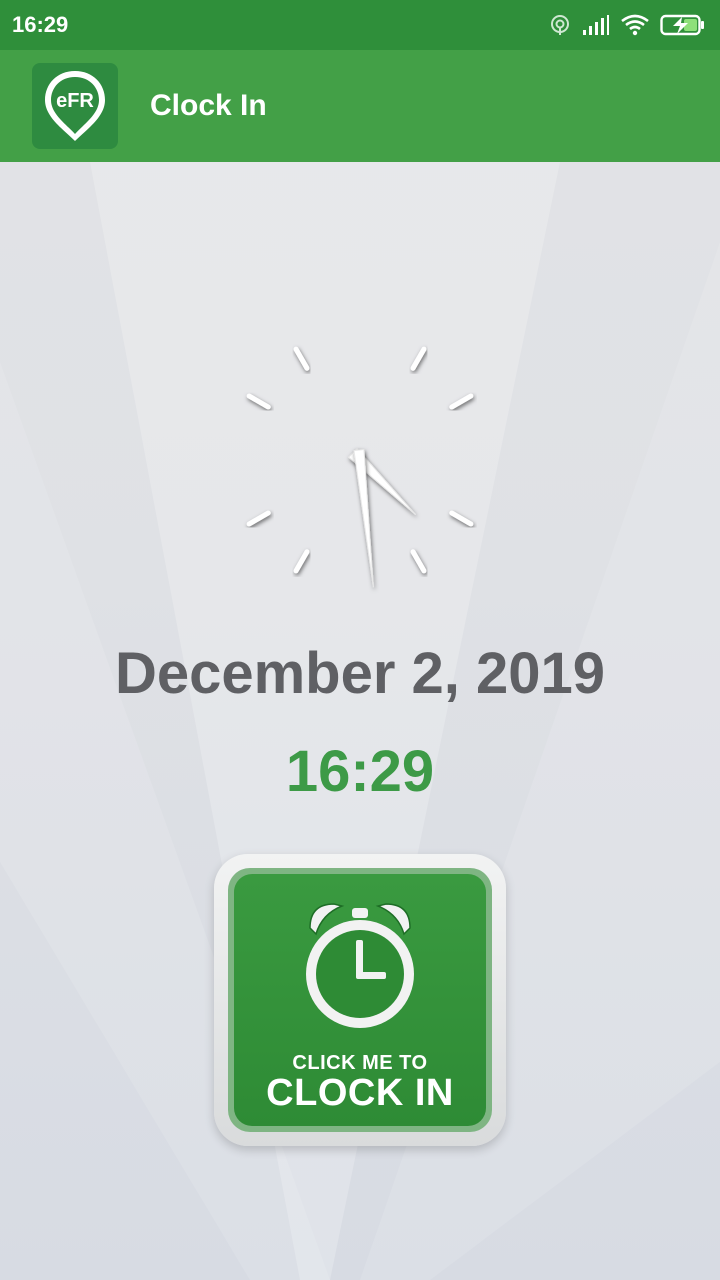 The image size is (720, 1280). I want to click on efr-logo: eFR, so click(75, 106).